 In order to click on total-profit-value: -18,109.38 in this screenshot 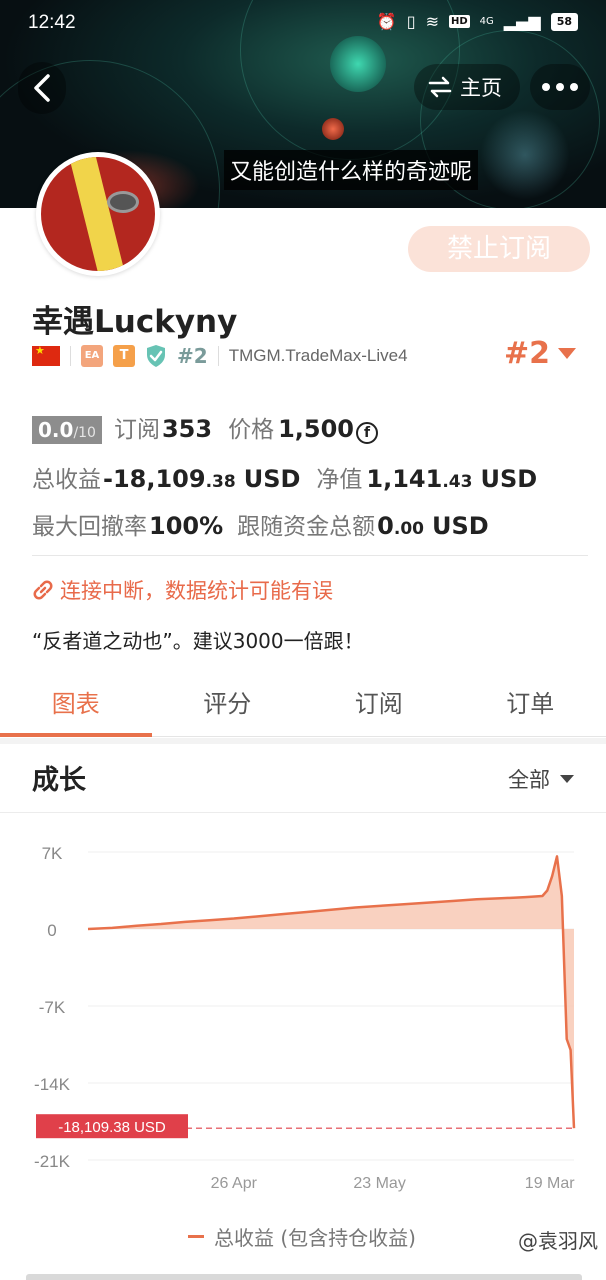, I will do `click(169, 479)`.